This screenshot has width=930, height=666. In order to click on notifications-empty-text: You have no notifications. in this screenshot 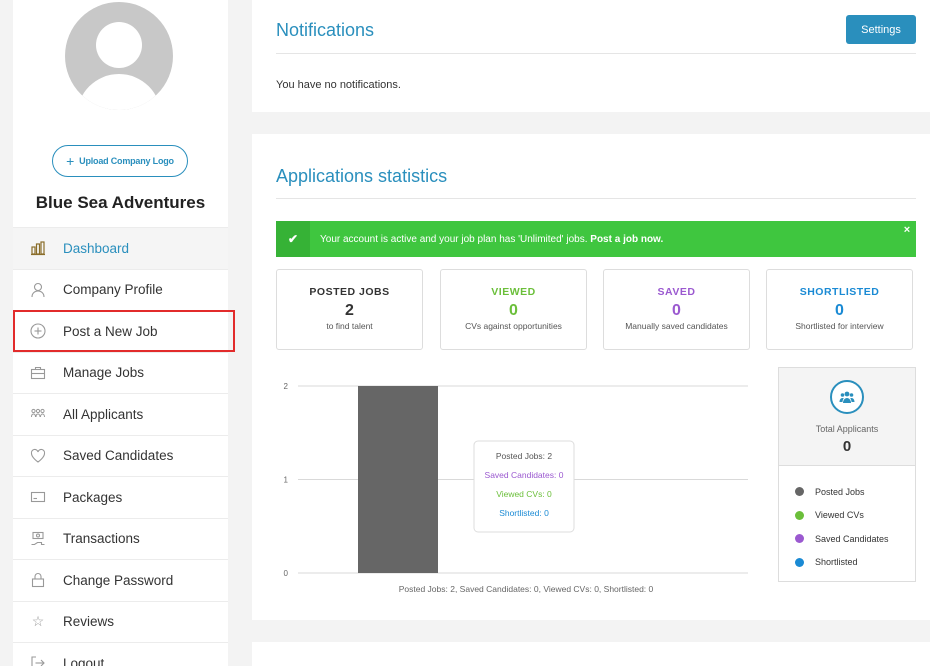, I will do `click(338, 85)`.